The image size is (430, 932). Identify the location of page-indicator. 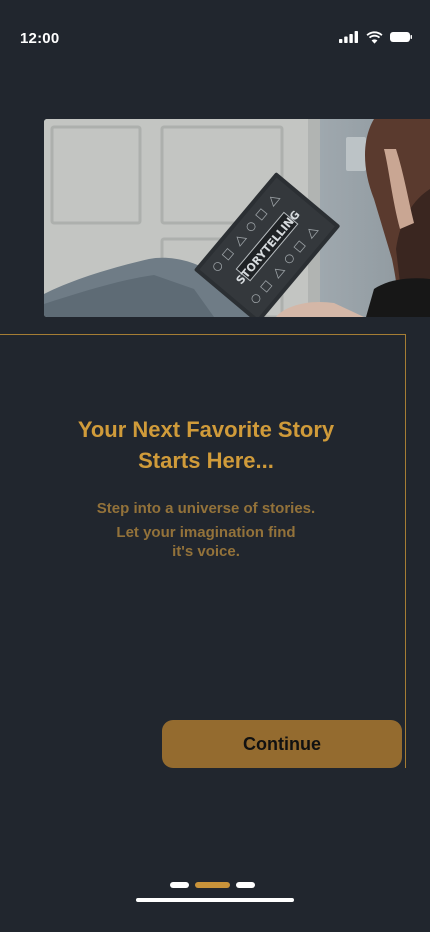
(212, 885).